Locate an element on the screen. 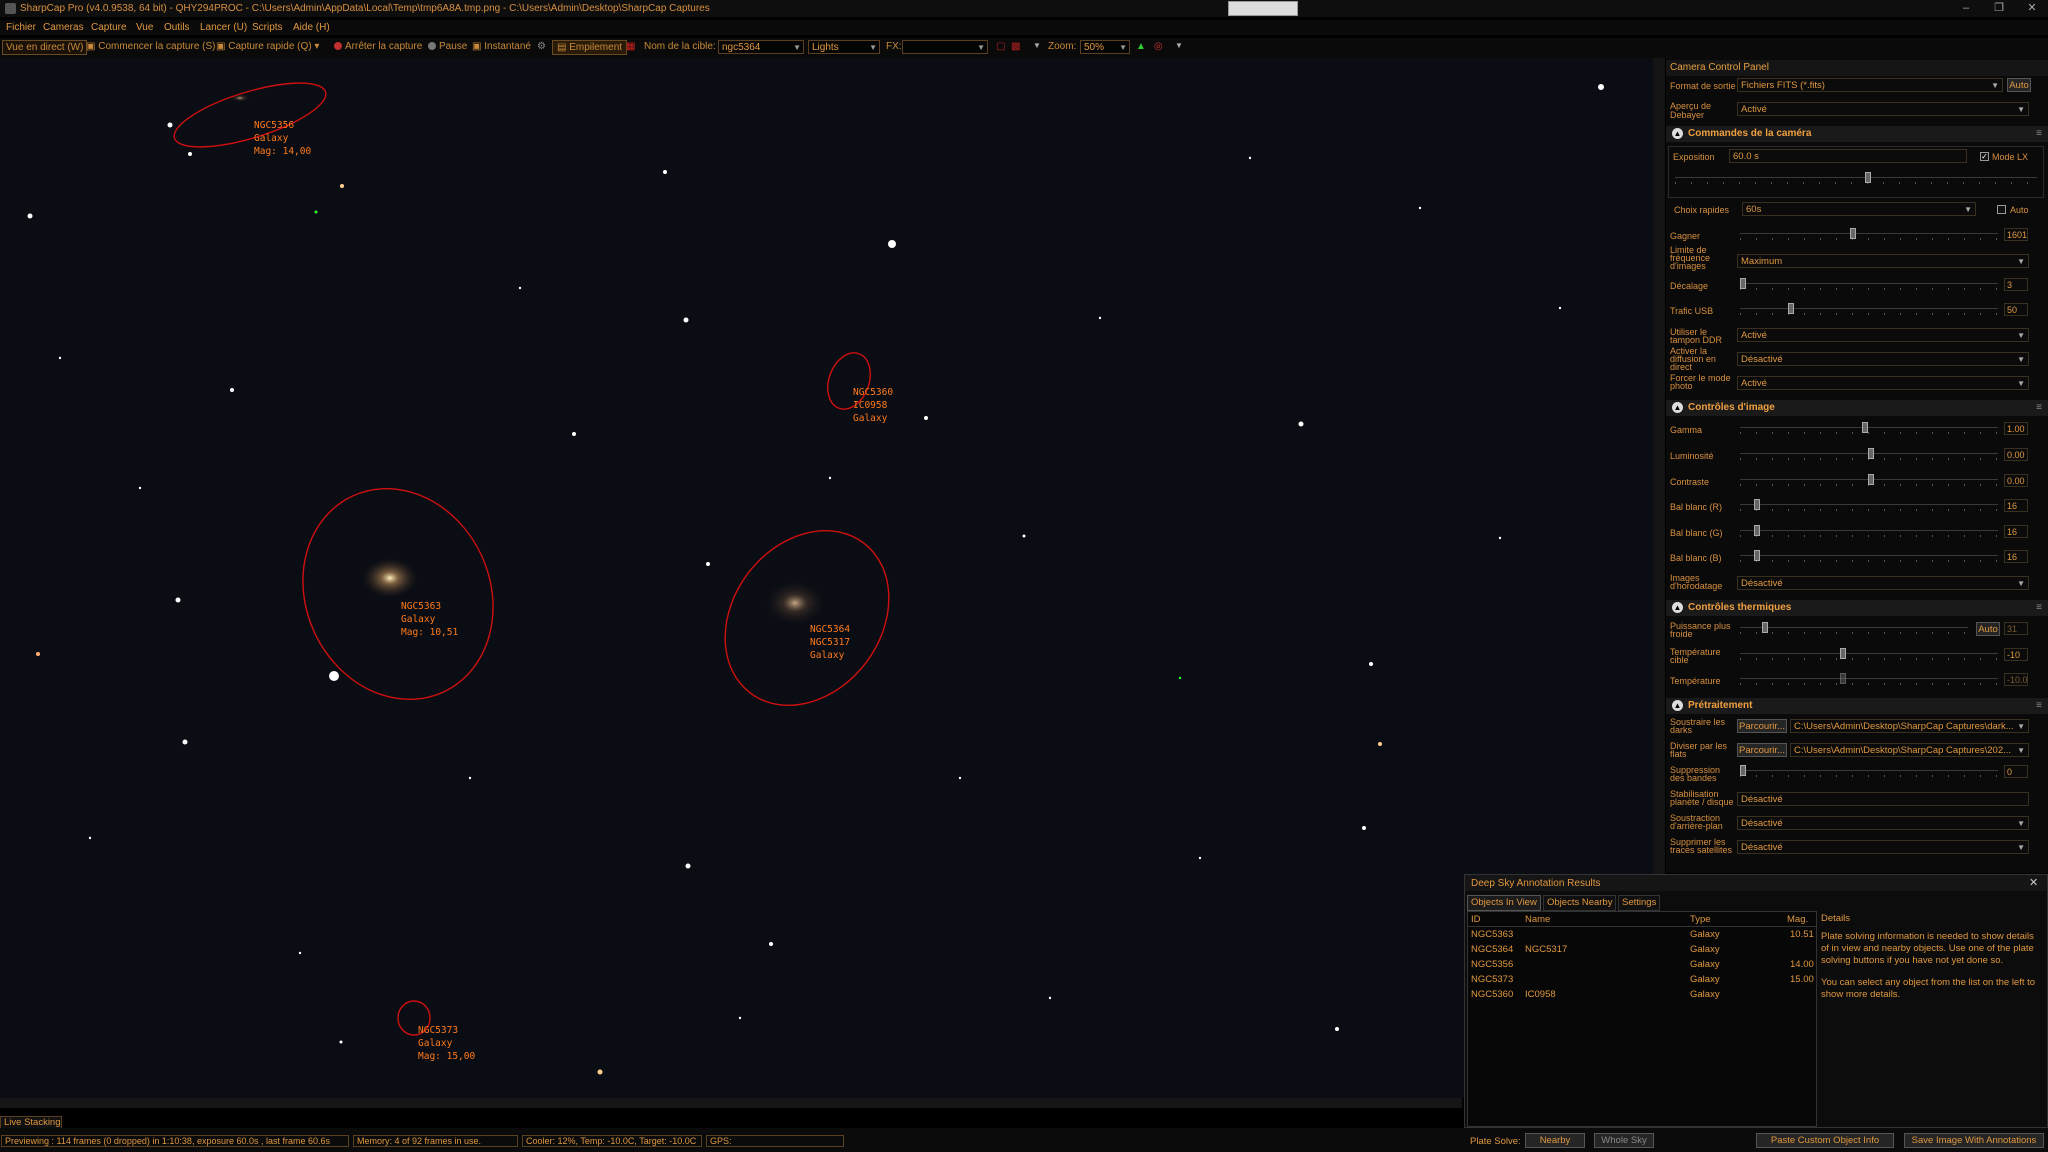  tab-objects-nearby: Objects Nearby is located at coordinates (1580, 903).